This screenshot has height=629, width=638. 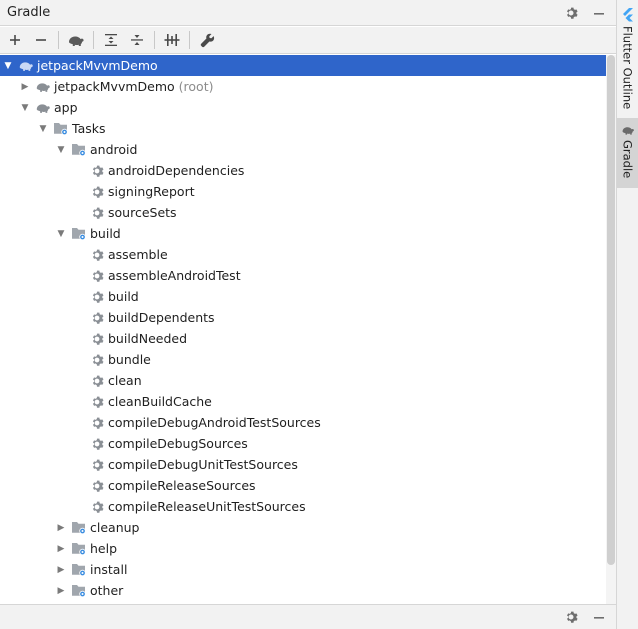 I want to click on tree-item-task: compileDebugSources, so click(x=303, y=443).